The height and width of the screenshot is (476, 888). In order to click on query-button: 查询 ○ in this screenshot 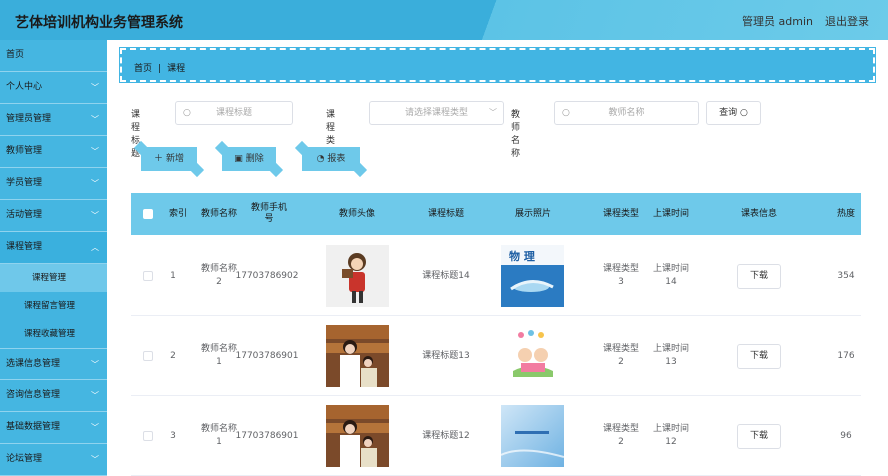, I will do `click(733, 113)`.